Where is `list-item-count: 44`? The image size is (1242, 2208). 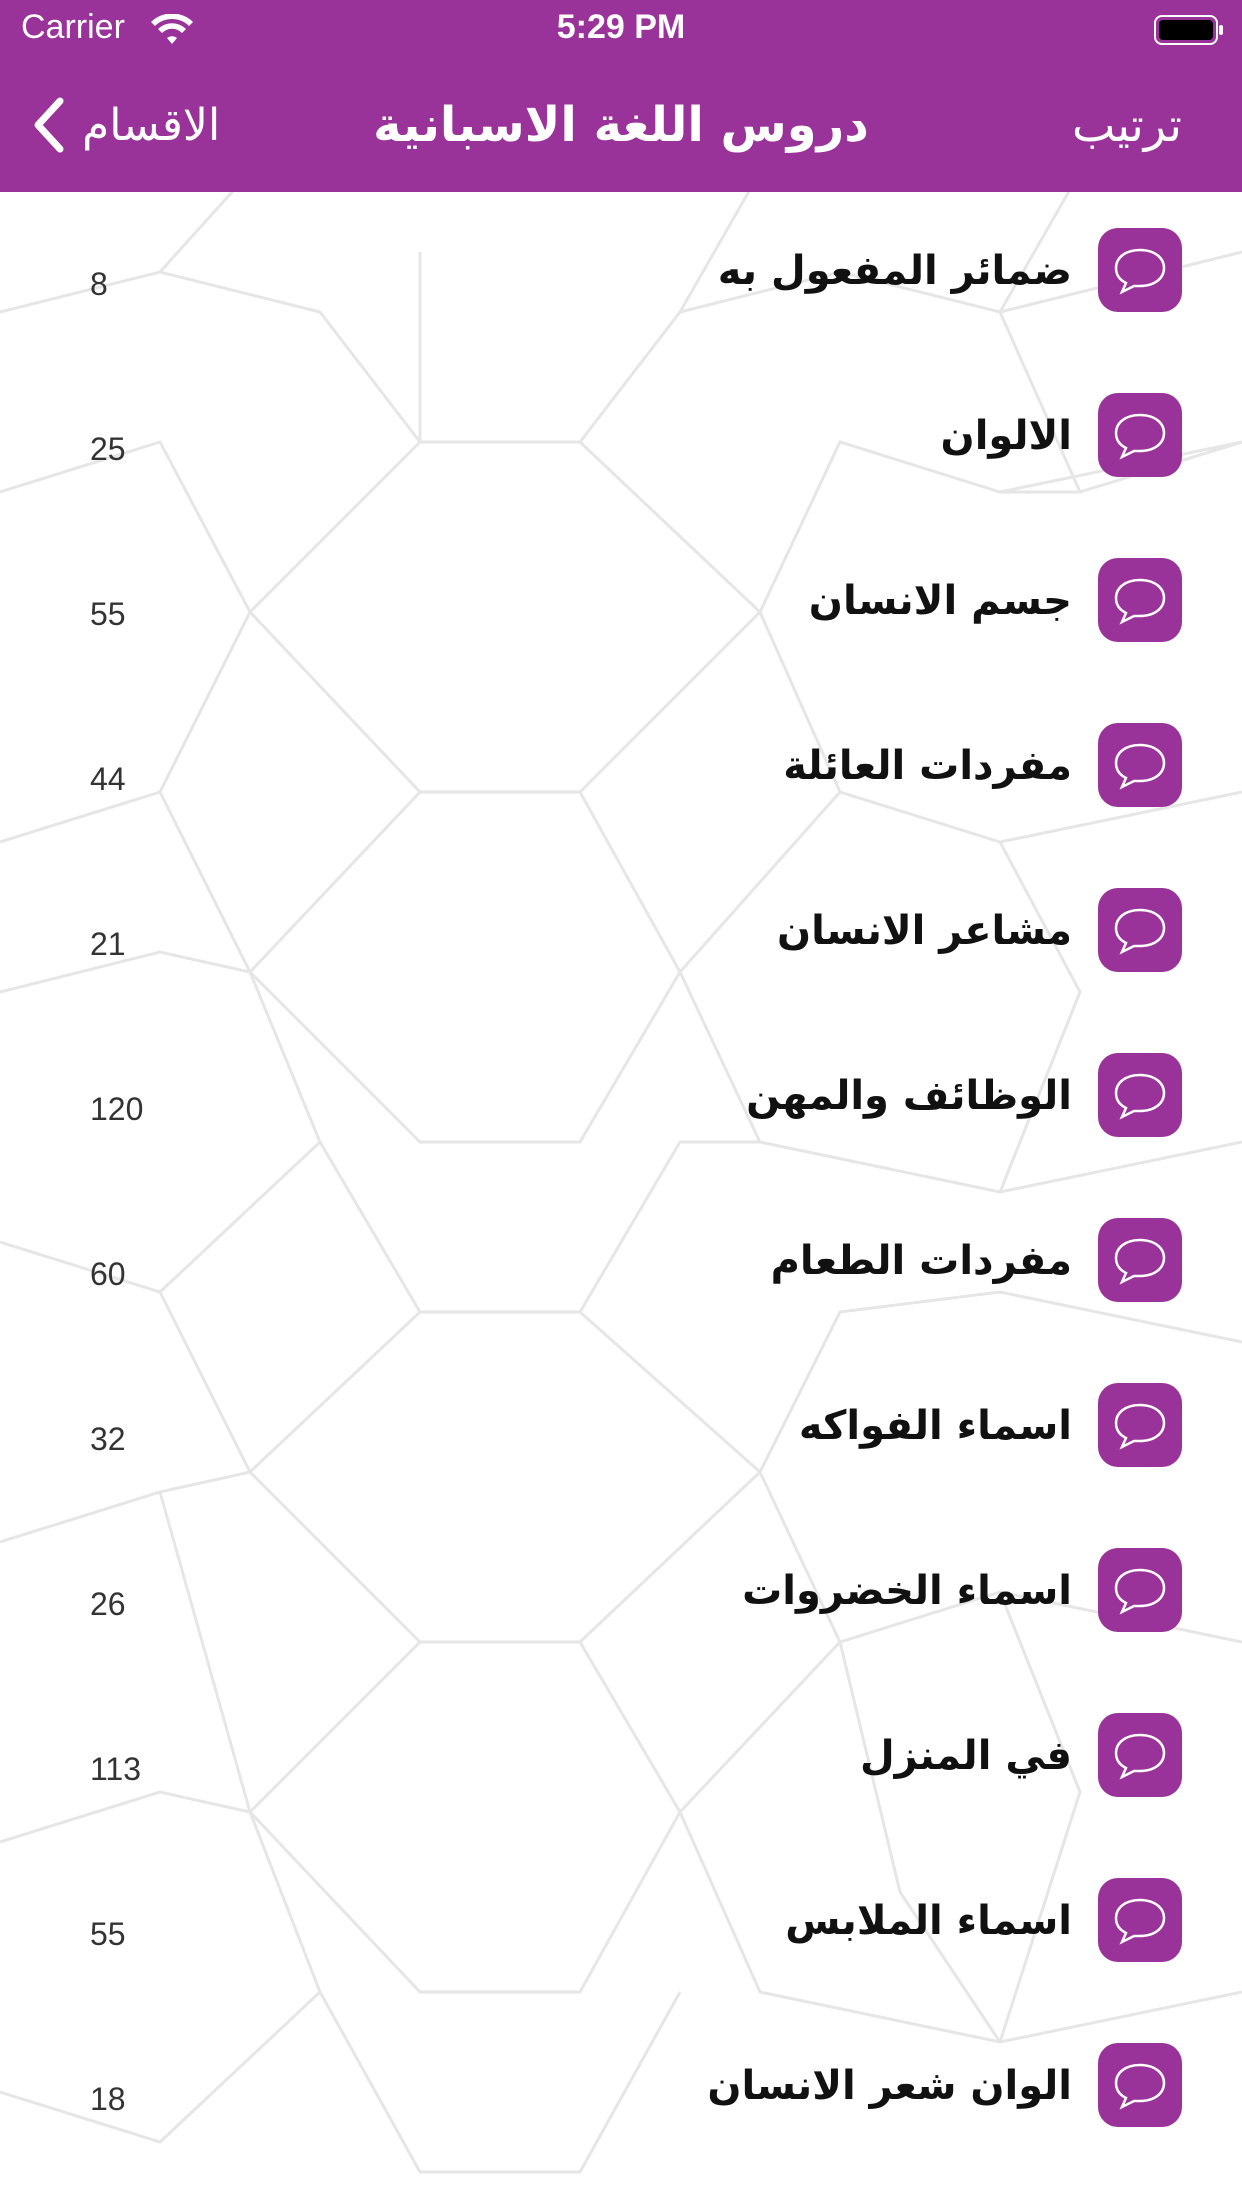
list-item-count: 44 is located at coordinates (108, 779).